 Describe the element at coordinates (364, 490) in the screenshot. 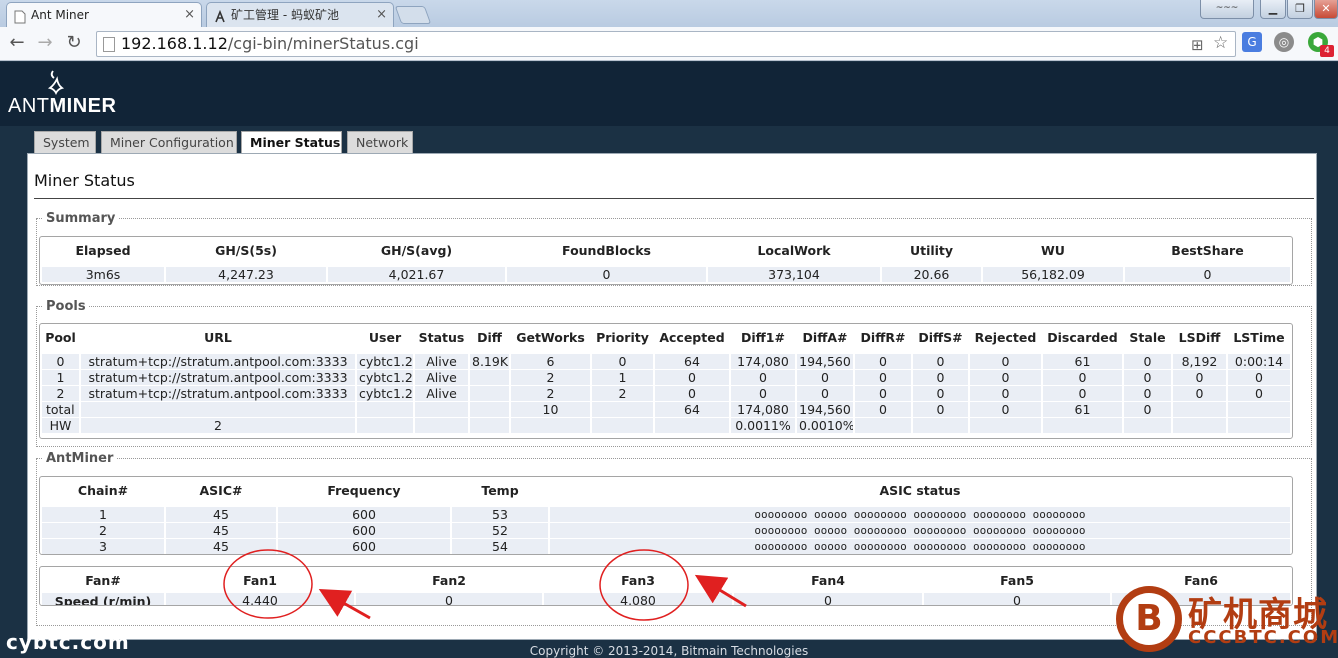

I see `column-header: Frequency` at that location.